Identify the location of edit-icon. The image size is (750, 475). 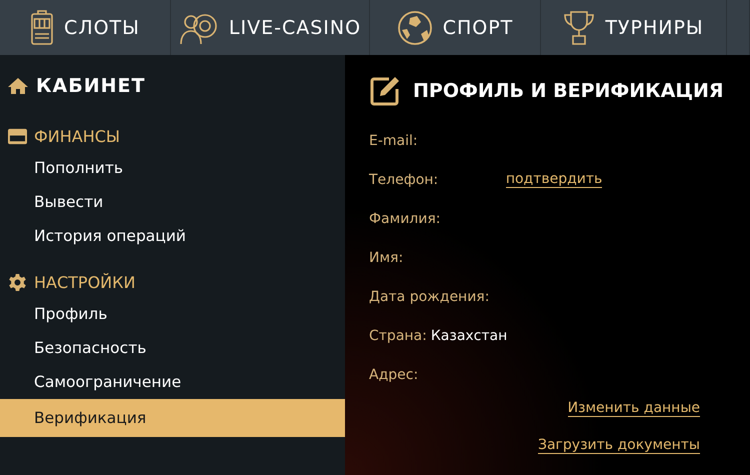
(385, 91).